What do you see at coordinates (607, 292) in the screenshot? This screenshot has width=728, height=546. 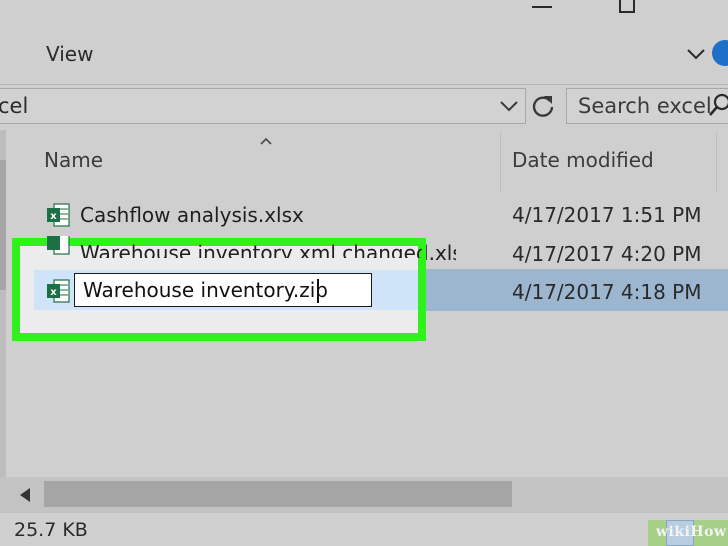 I see `file-date: 4/17/2017 4:18 PM` at bounding box center [607, 292].